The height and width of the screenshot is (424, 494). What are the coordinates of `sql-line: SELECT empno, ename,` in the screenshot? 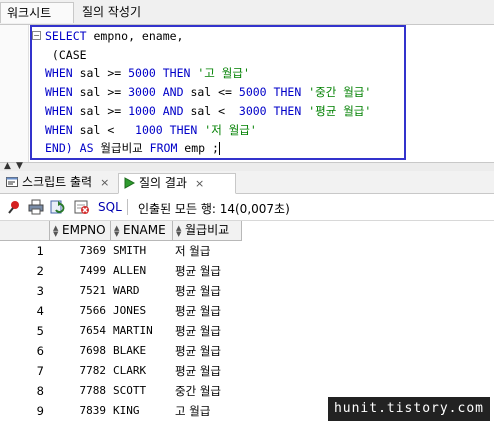 It's located at (114, 36).